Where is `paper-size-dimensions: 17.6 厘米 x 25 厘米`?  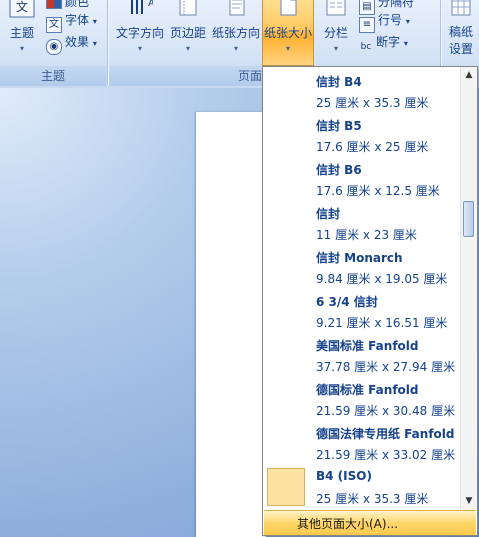 paper-size-dimensions: 17.6 厘米 x 25 厘米 is located at coordinates (372, 147).